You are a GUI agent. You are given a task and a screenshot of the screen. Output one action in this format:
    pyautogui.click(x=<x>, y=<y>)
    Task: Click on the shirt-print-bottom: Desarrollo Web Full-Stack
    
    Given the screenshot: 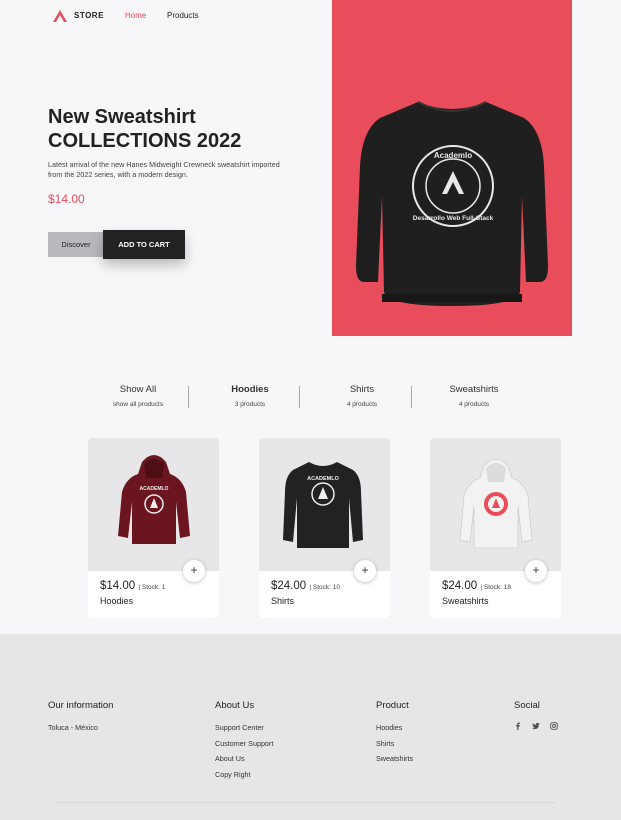 What is the action you would take?
    pyautogui.click(x=453, y=218)
    